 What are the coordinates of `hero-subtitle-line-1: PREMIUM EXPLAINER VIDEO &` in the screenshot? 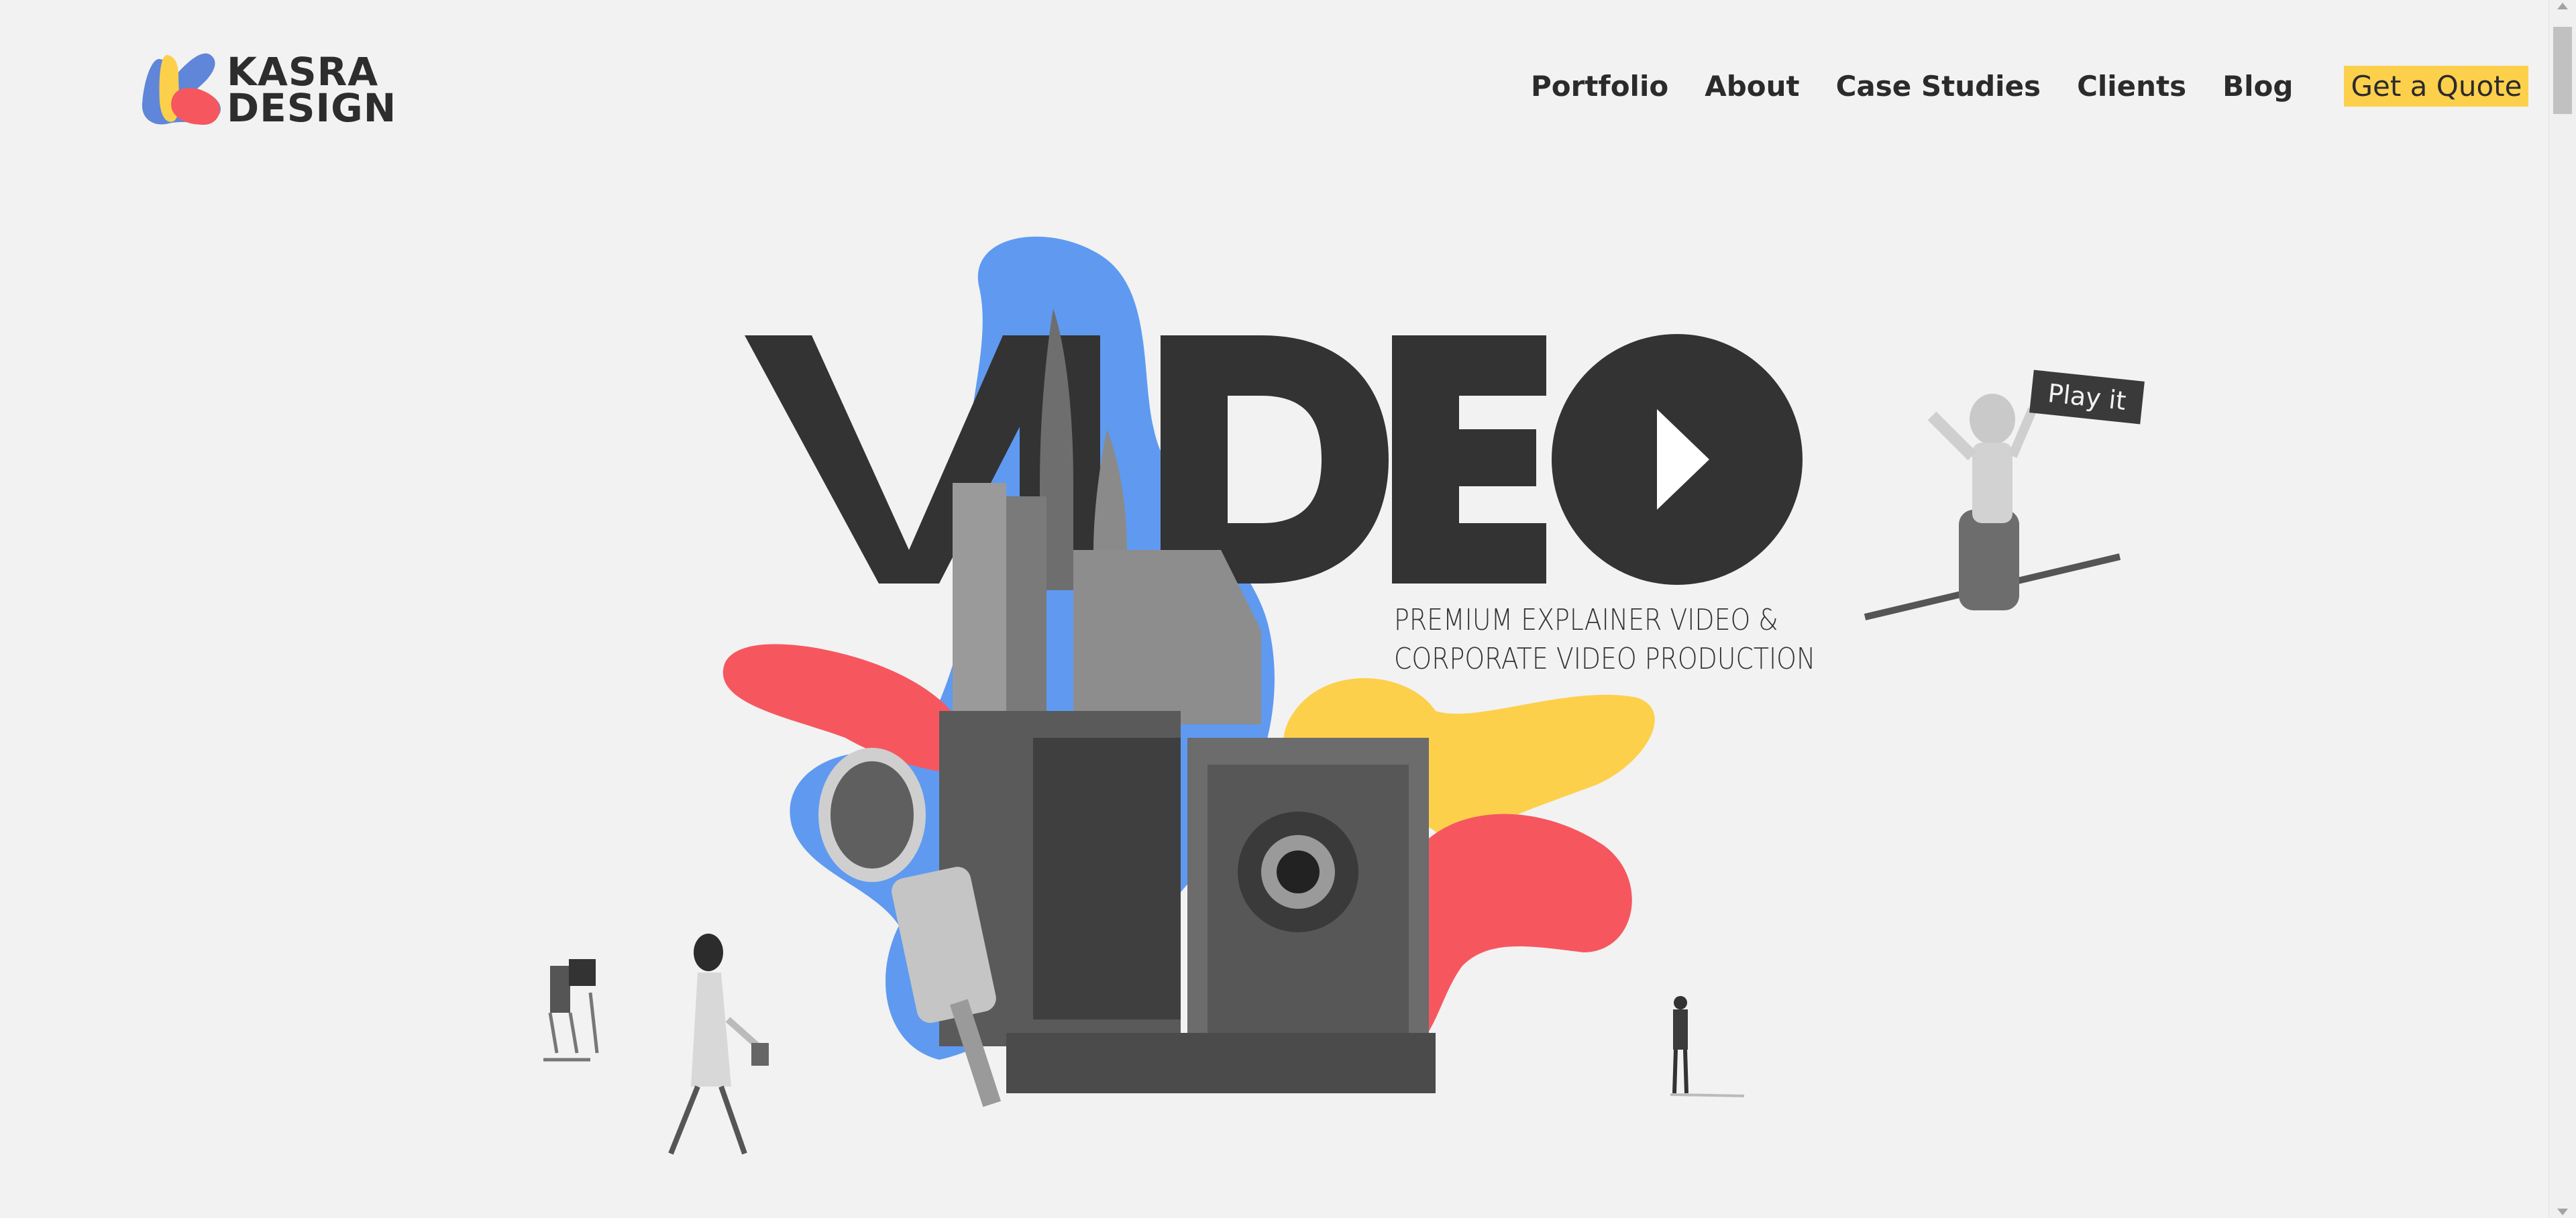 It's located at (1586, 620).